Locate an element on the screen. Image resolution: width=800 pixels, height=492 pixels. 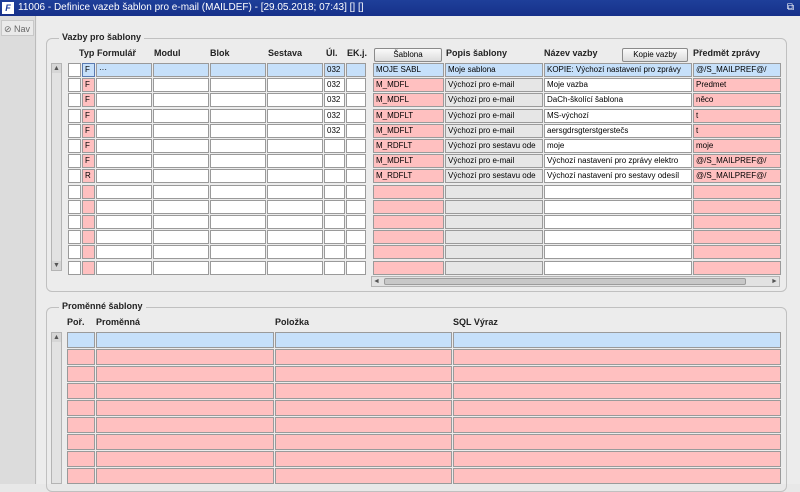
promenne-vertical-scrollbar: ▲ is located at coordinates (56, 408).